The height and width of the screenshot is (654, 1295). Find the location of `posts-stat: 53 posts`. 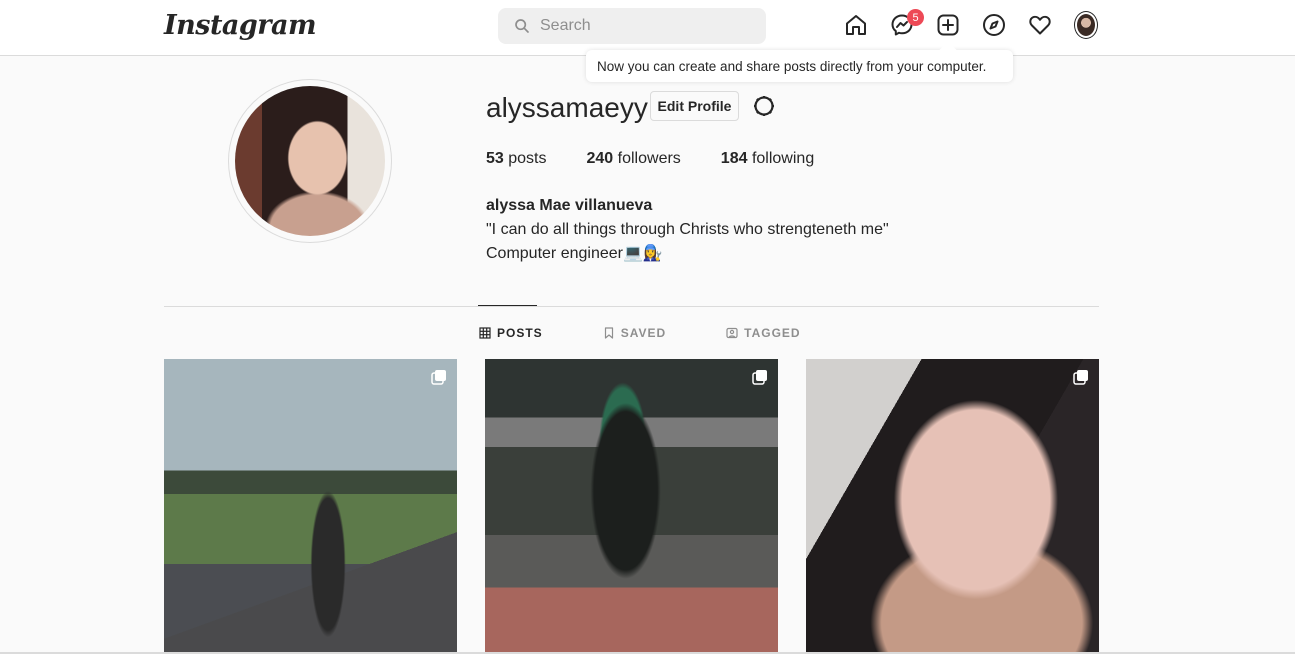

posts-stat: 53 posts is located at coordinates (516, 158).